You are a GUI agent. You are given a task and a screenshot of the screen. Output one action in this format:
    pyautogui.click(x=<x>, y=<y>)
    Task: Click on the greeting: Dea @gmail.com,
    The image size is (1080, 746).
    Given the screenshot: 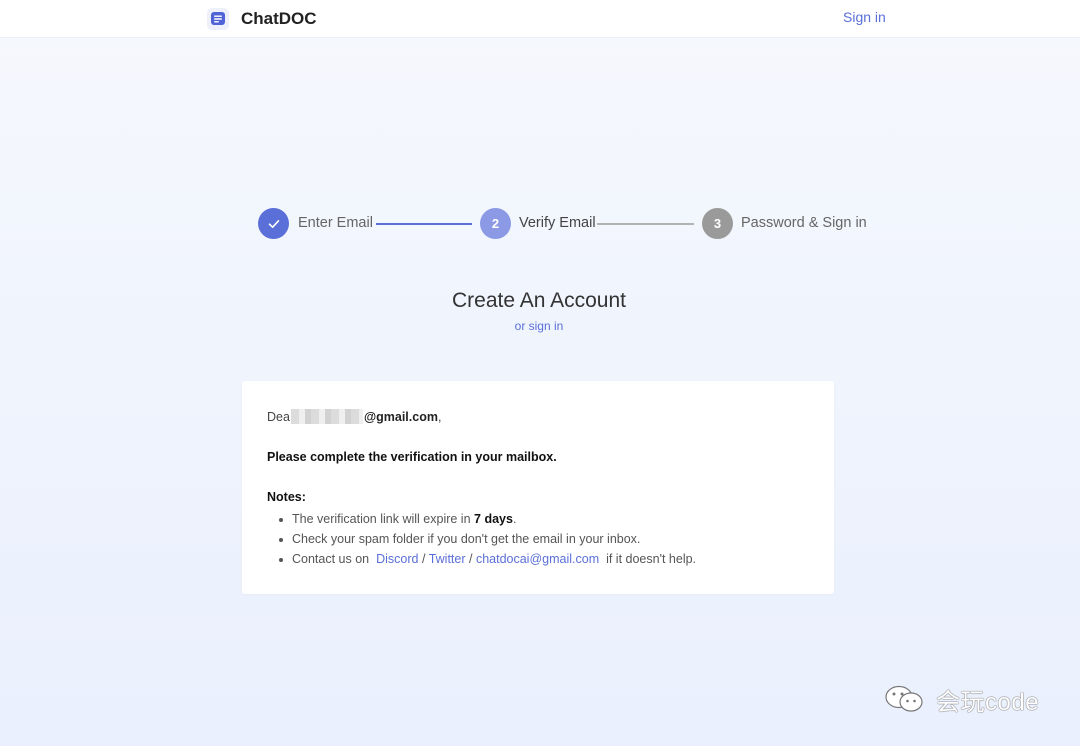 What is the action you would take?
    pyautogui.click(x=354, y=416)
    